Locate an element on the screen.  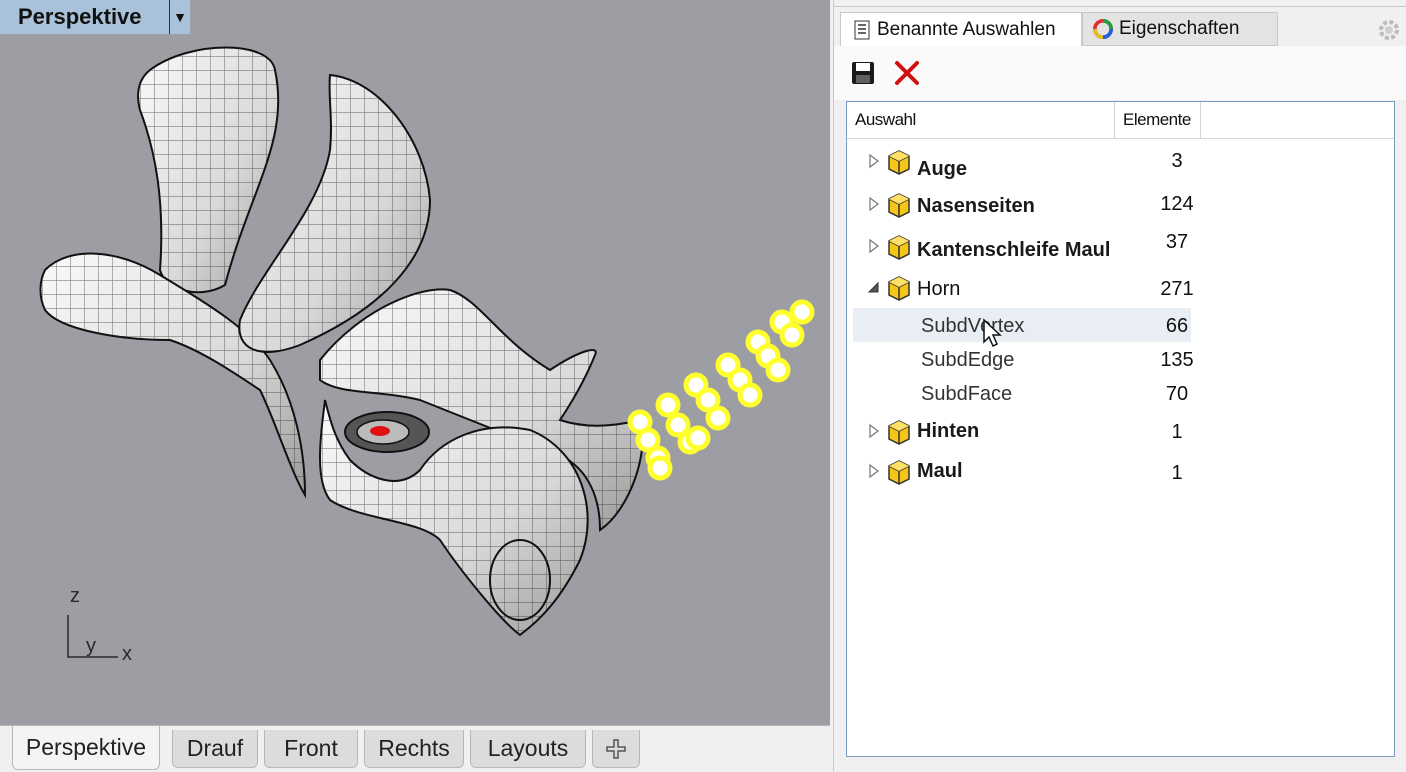
gear-icon is located at coordinates (1389, 30).